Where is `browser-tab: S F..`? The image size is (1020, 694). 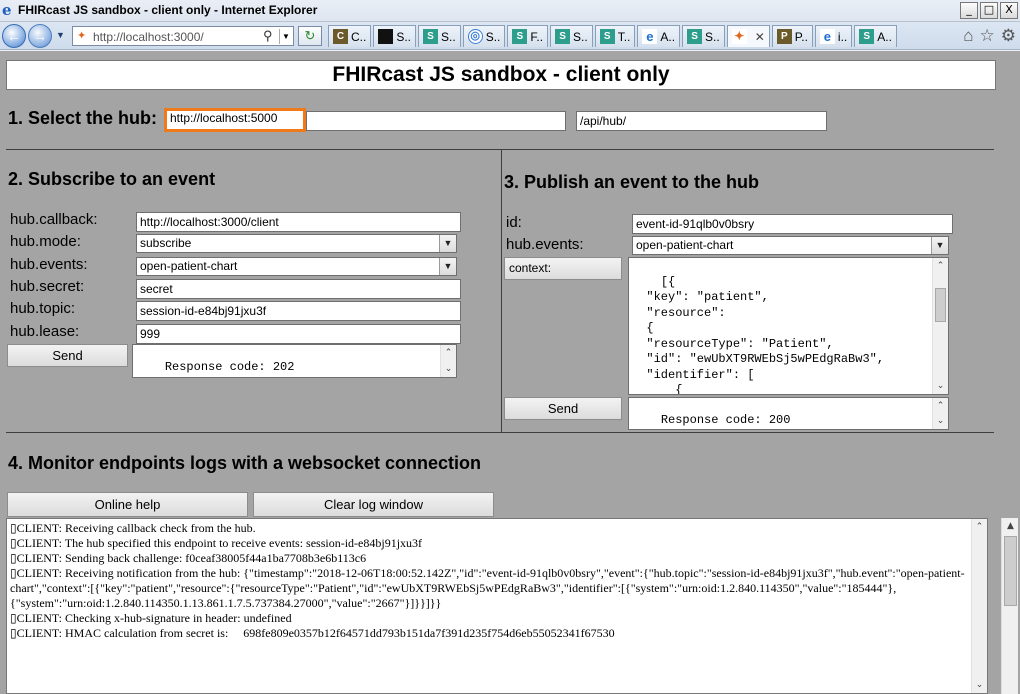
browser-tab: S F.. is located at coordinates (528, 36).